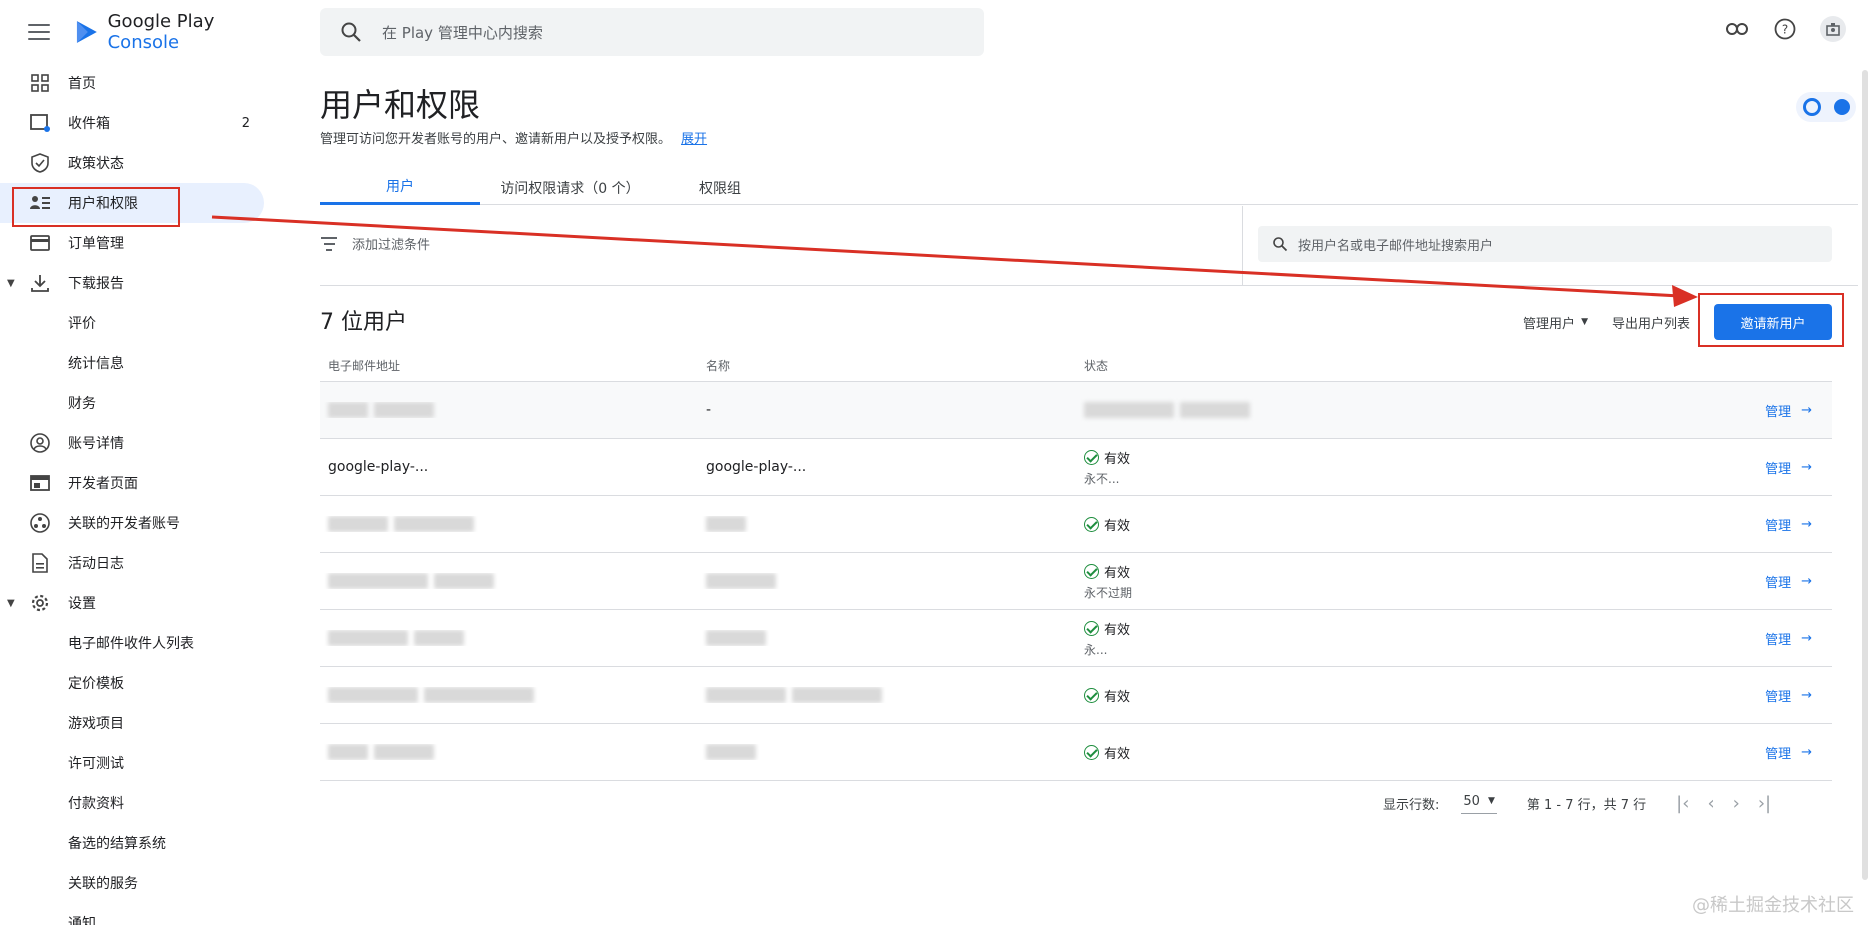  Describe the element at coordinates (145, 283) in the screenshot. I see `sidebar-item-download-reports: ▼ 下载报告` at that location.